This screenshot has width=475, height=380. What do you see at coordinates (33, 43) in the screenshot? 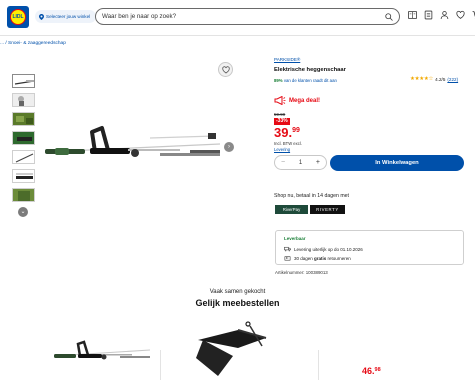
I see `breadcrumb: ... / Snoei- & zaaggereedschap` at bounding box center [33, 43].